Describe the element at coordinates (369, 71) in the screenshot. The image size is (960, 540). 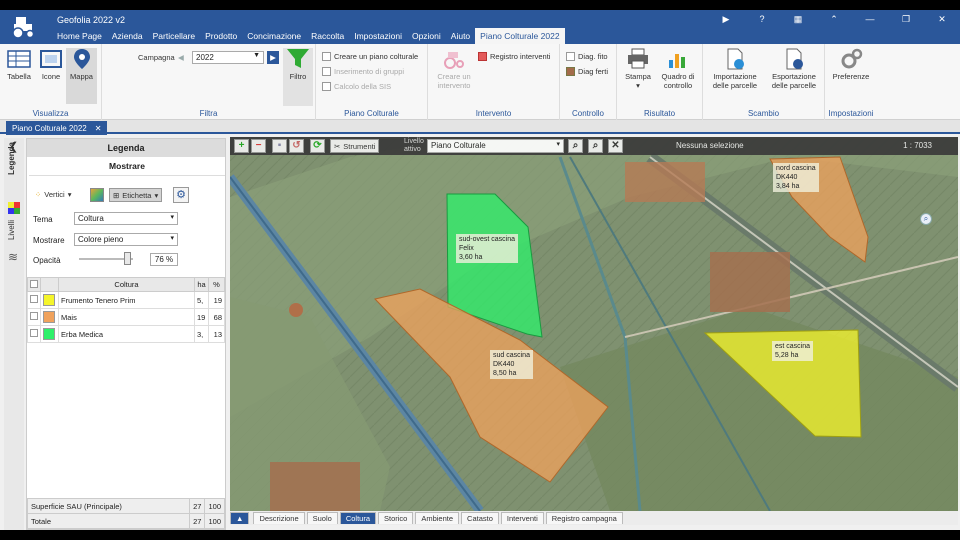
I see `inserimento-label: Inserimento di gruppi` at that location.